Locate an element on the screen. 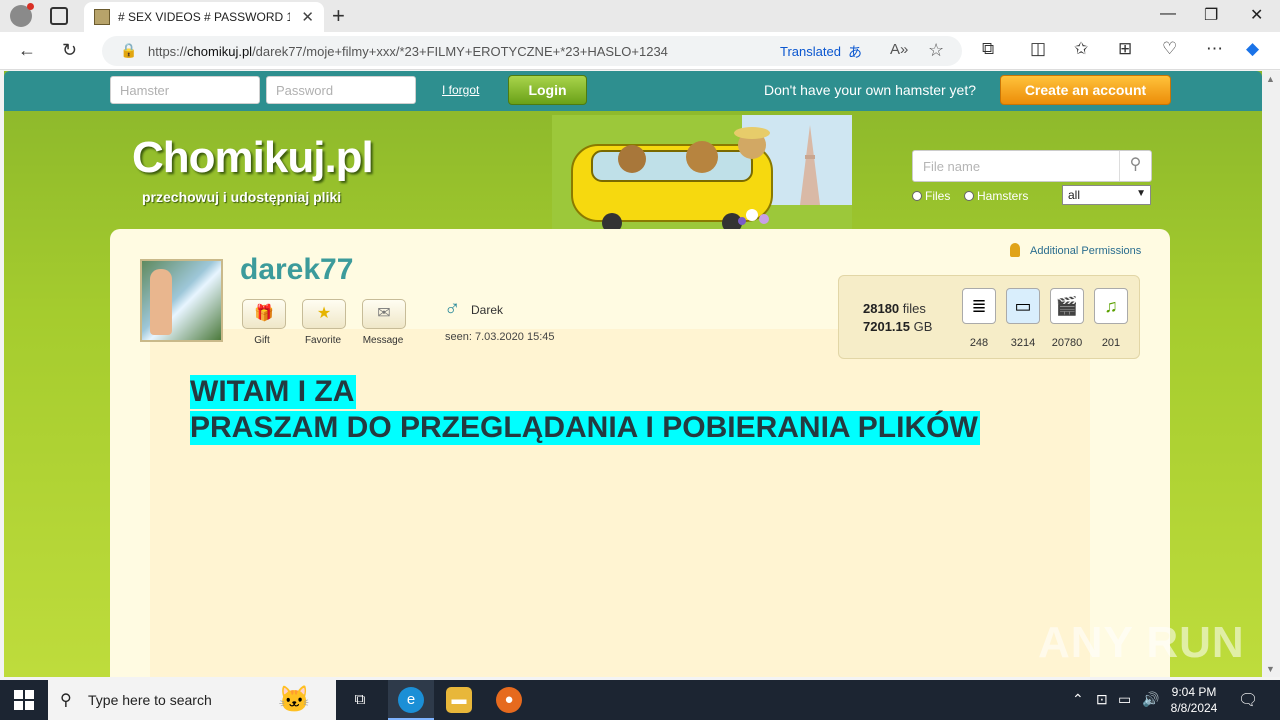 The width and height of the screenshot is (1280, 720). hamster-input: Hamster is located at coordinates (185, 90).